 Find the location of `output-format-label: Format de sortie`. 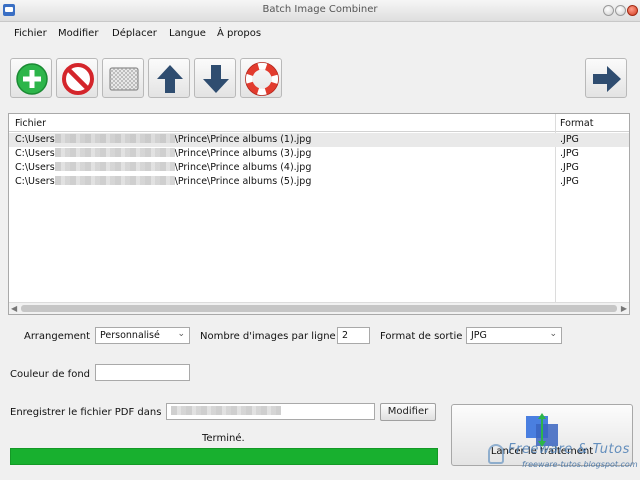

output-format-label: Format de sortie is located at coordinates (421, 336).